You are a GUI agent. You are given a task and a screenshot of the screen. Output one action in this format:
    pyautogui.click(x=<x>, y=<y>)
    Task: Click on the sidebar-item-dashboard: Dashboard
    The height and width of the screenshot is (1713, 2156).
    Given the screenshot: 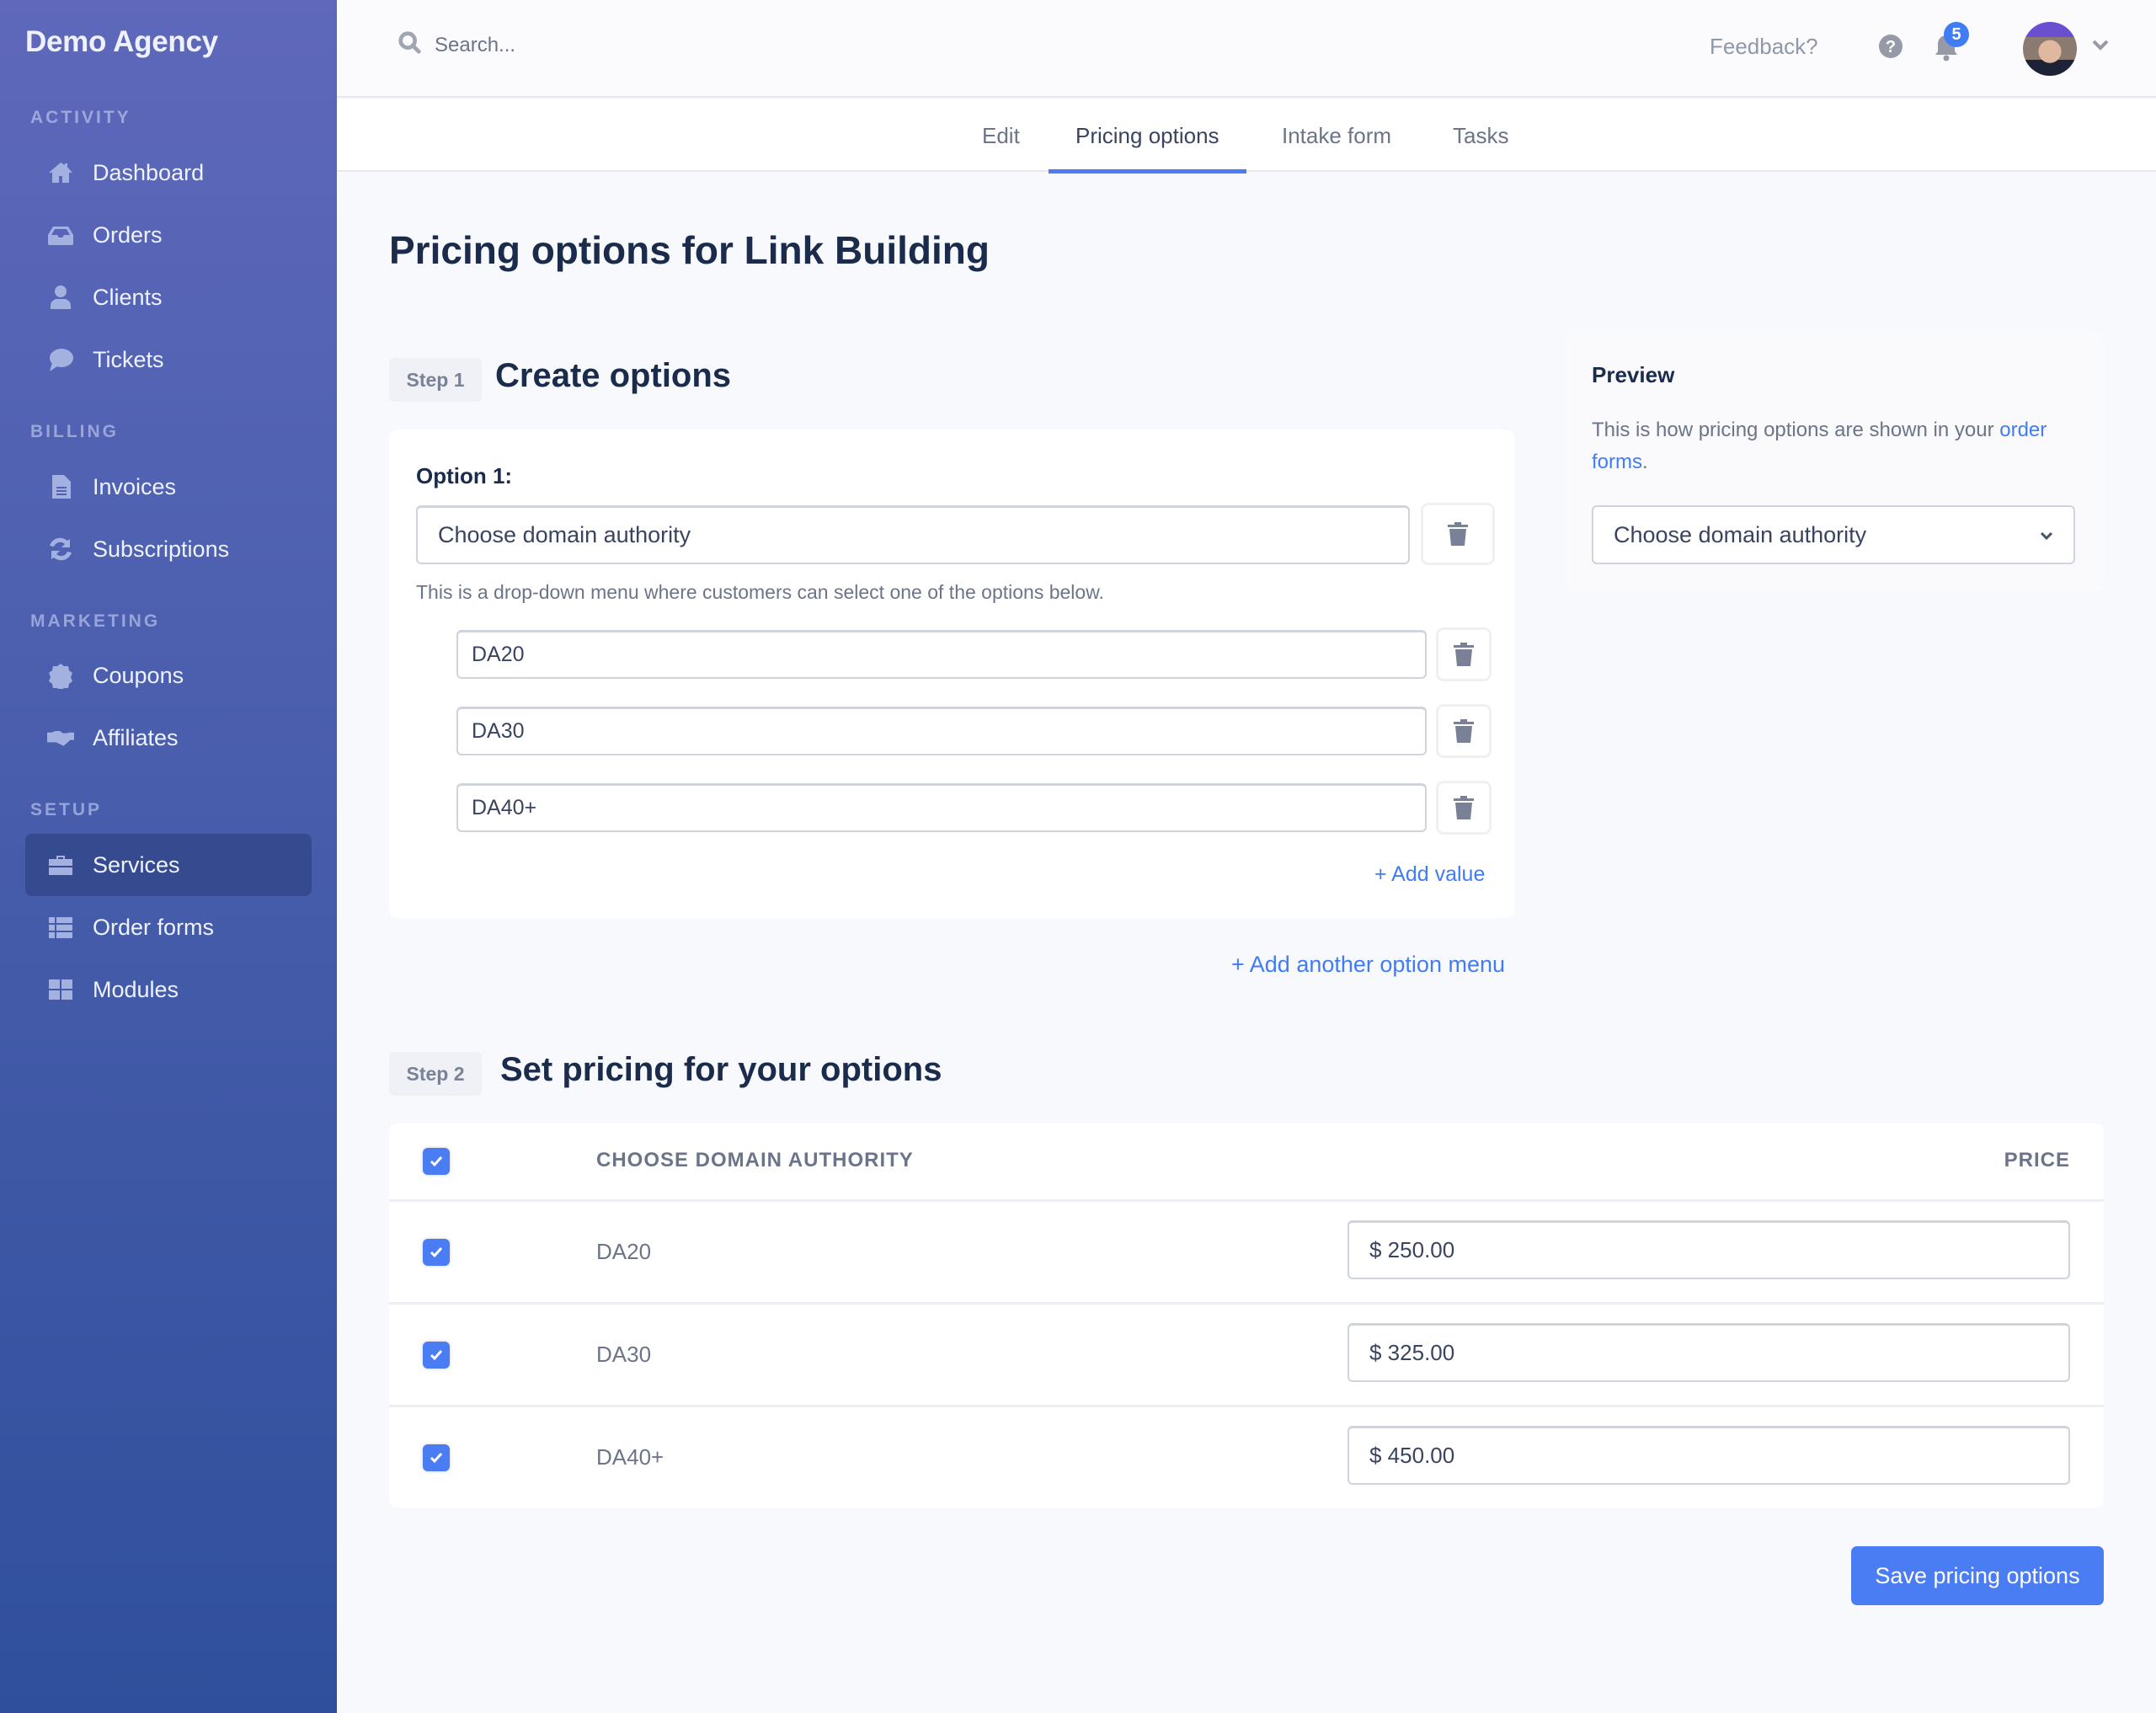 What is the action you would take?
    pyautogui.click(x=168, y=173)
    